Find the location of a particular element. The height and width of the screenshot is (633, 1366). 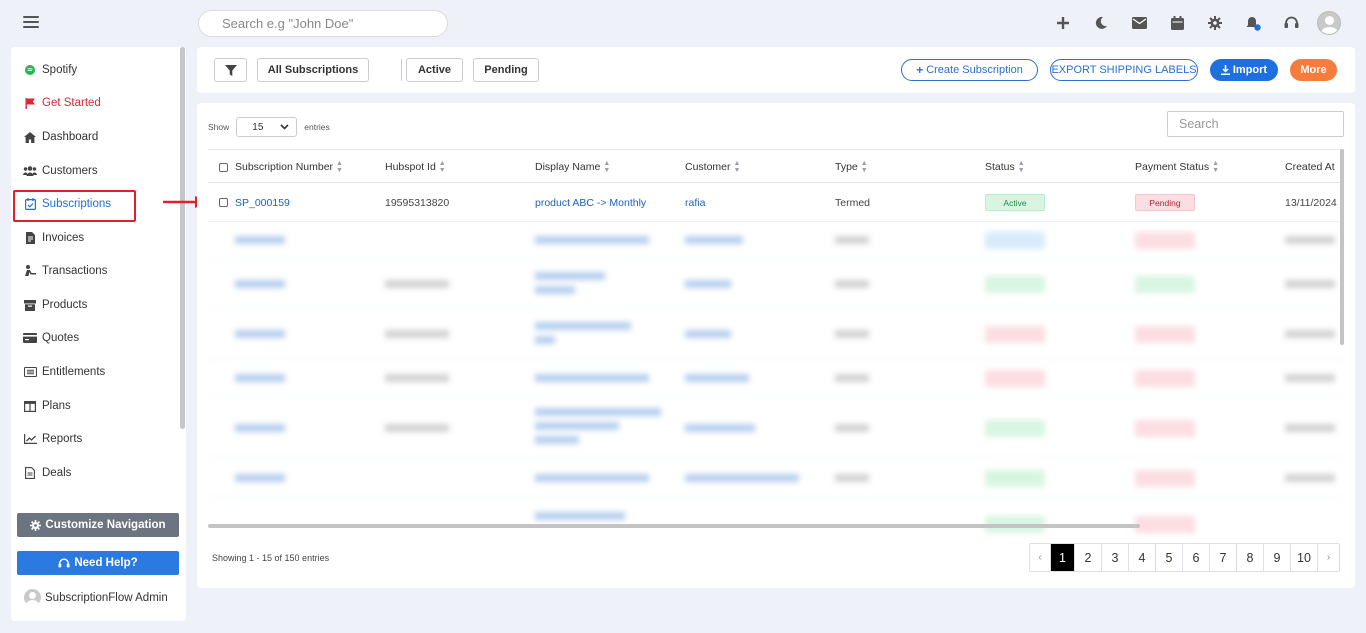

hamburger-menu-icon is located at coordinates (31, 22).